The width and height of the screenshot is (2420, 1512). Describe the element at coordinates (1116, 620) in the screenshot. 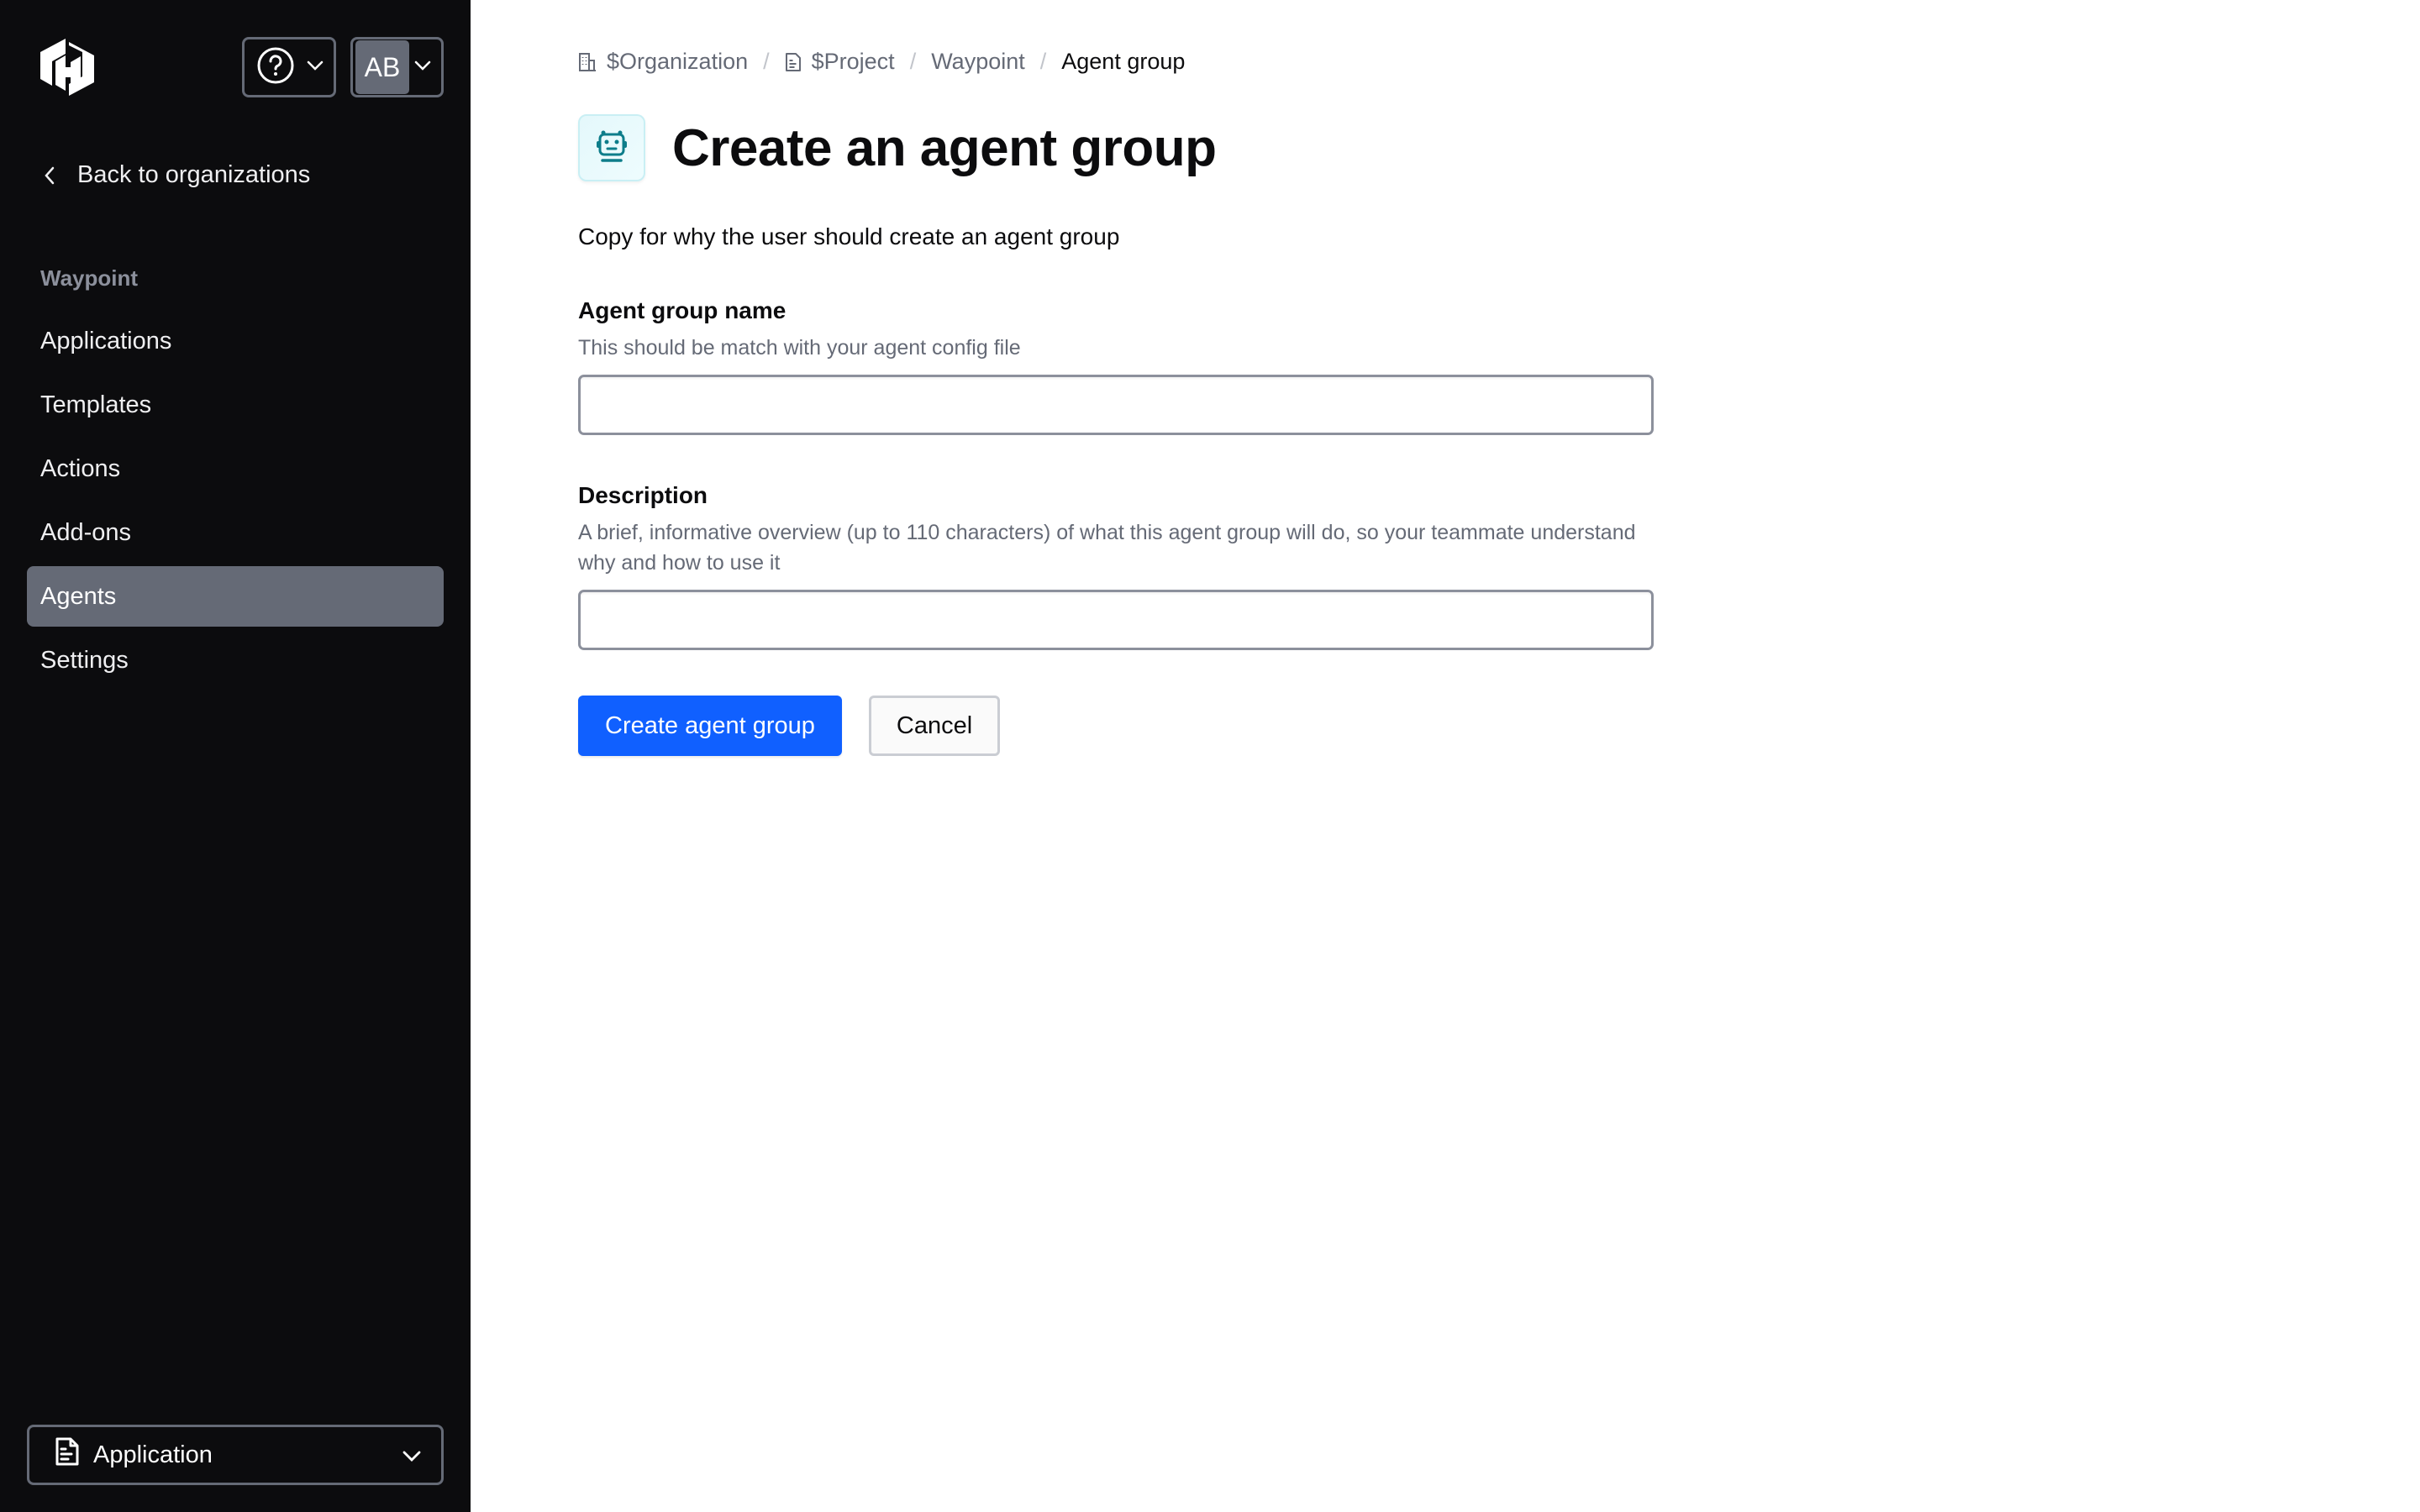

I see `description-input` at that location.